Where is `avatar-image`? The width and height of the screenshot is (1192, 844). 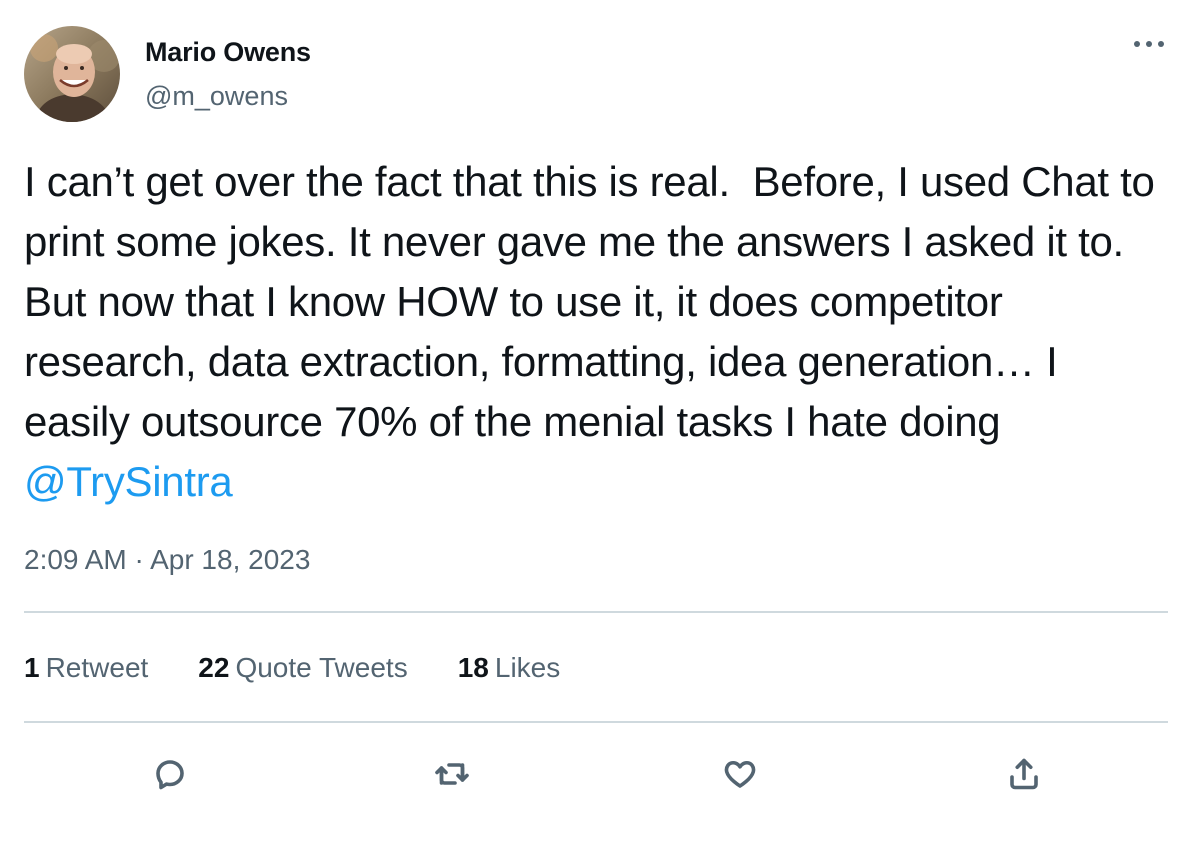
avatar-image is located at coordinates (72, 74).